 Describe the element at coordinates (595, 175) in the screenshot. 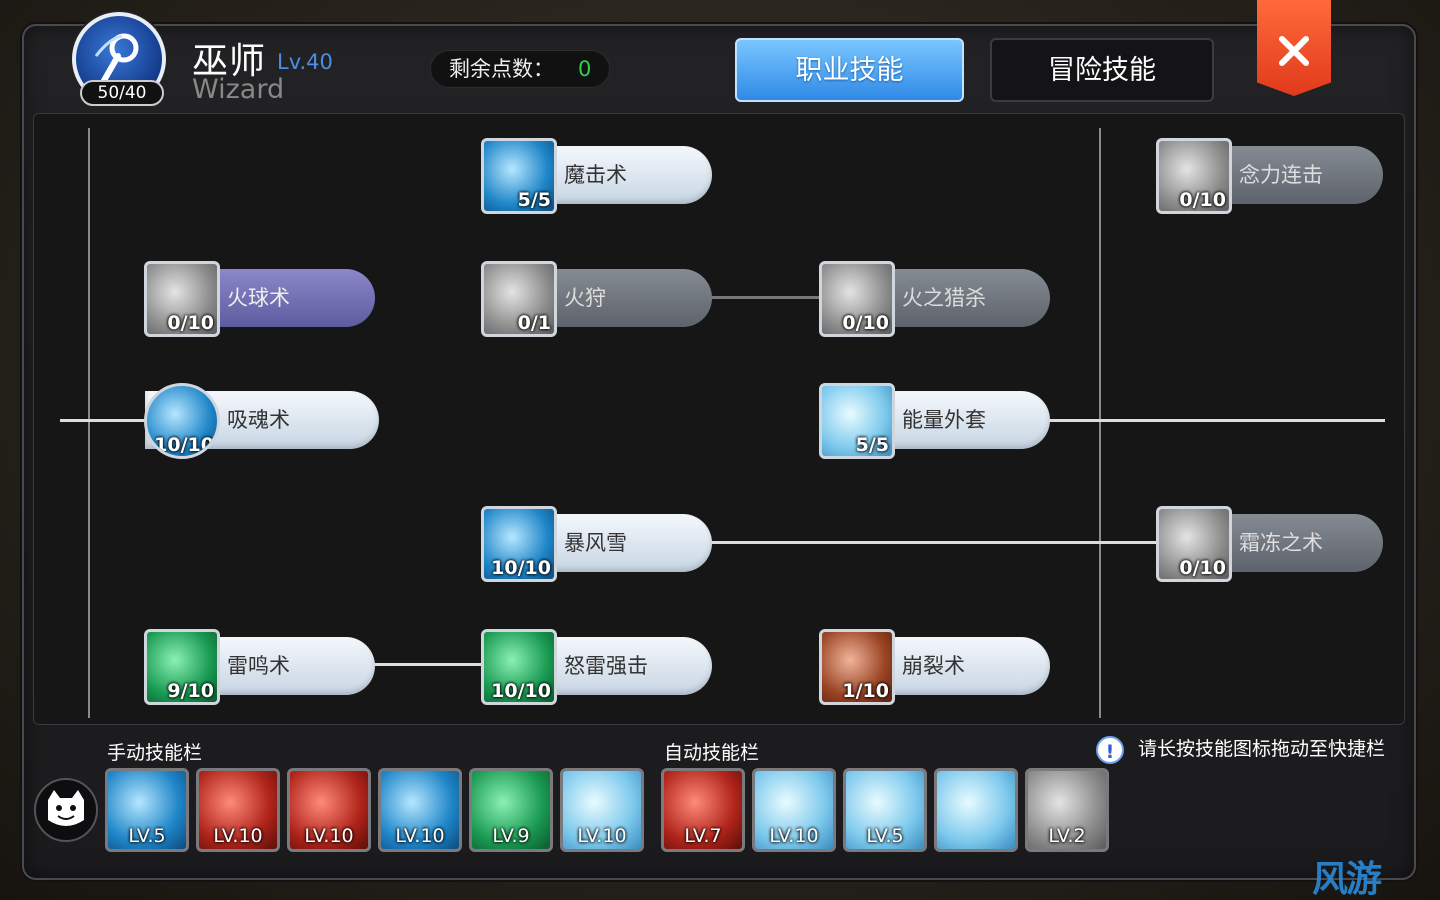

I see `skill-name: 魔击术` at that location.